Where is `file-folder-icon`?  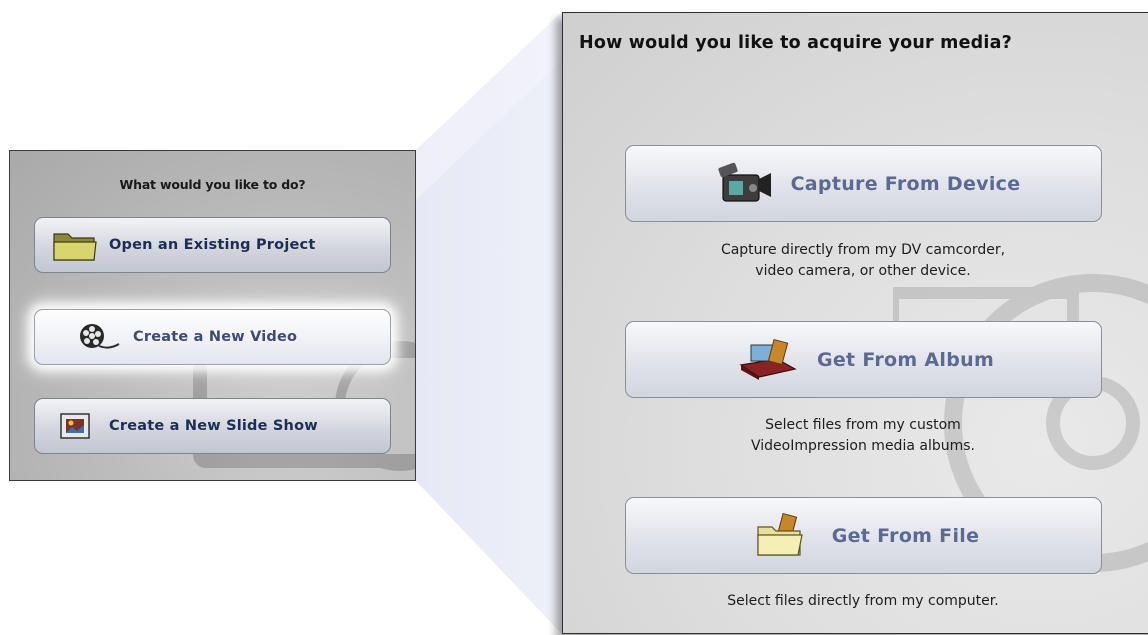
file-folder-icon is located at coordinates (783, 536).